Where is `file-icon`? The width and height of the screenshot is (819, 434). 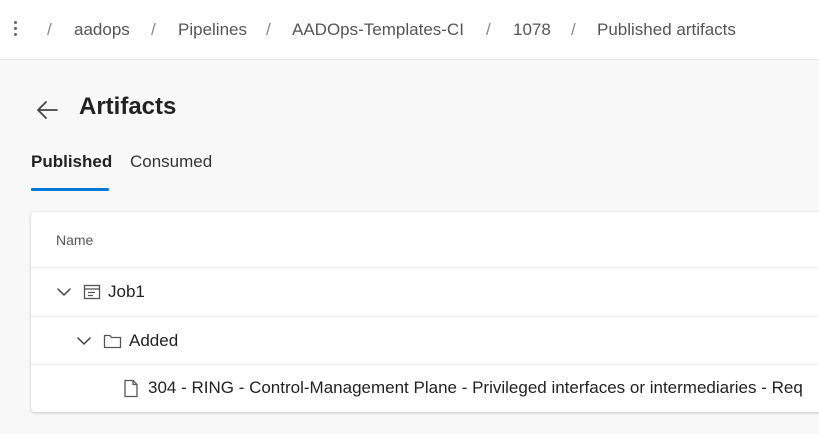 file-icon is located at coordinates (131, 388).